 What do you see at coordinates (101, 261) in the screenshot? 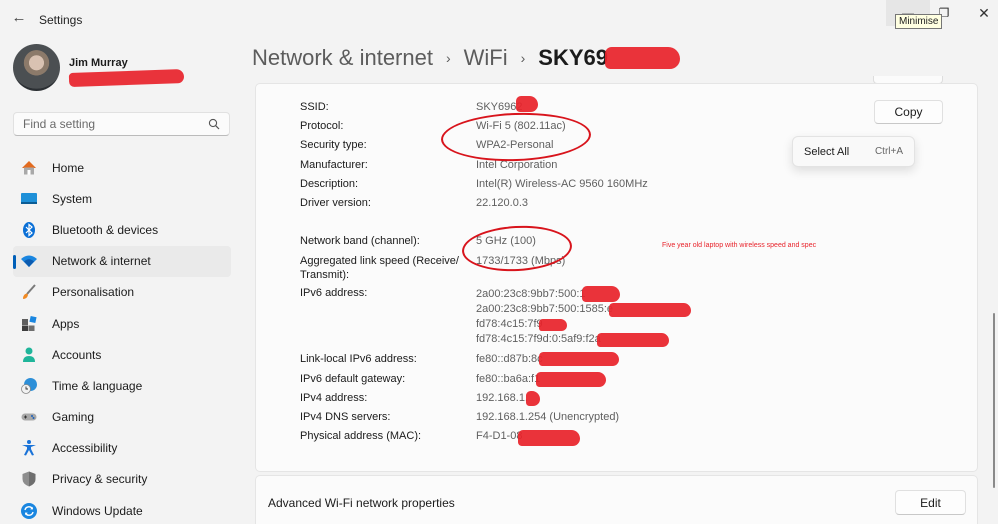
I see `sidebar-item-label: Network & internet` at bounding box center [101, 261].